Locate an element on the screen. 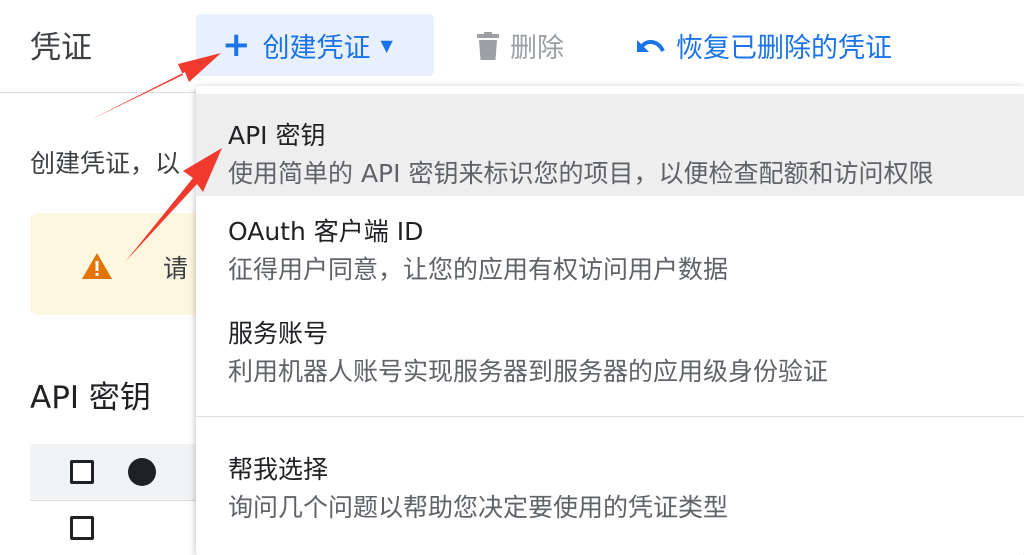 This screenshot has width=1024, height=555. row-checkbox is located at coordinates (82, 528).